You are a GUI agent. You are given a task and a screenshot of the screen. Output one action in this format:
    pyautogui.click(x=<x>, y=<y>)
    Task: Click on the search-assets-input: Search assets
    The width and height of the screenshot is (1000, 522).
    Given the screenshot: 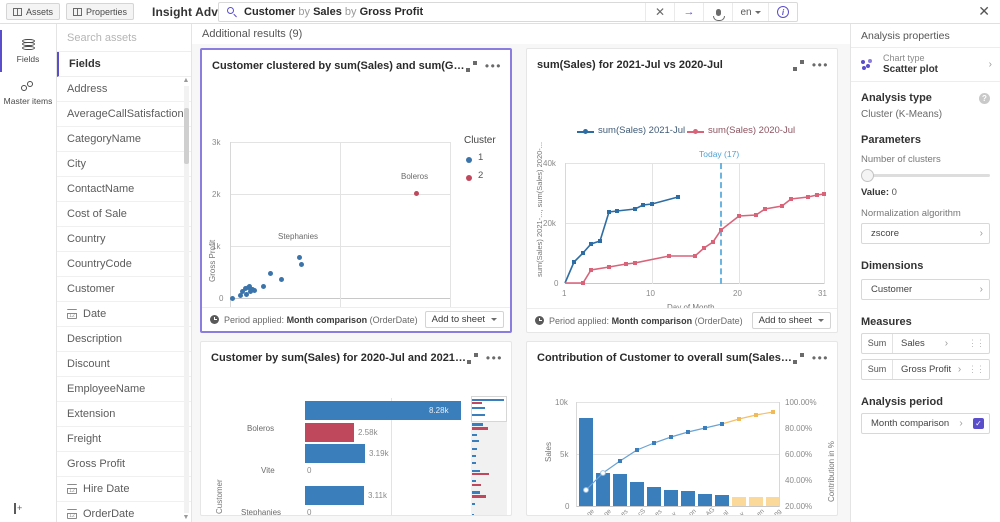 What is the action you would take?
    pyautogui.click(x=124, y=38)
    